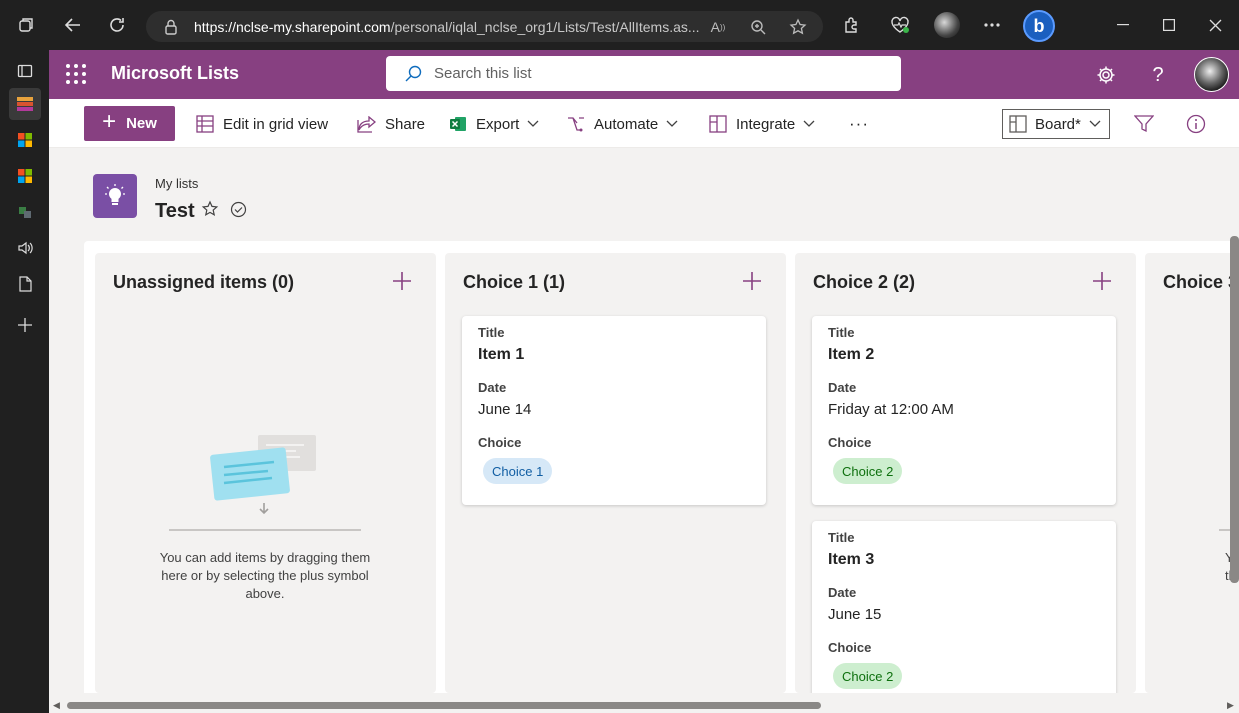  I want to click on card-date: June 15, so click(855, 614).